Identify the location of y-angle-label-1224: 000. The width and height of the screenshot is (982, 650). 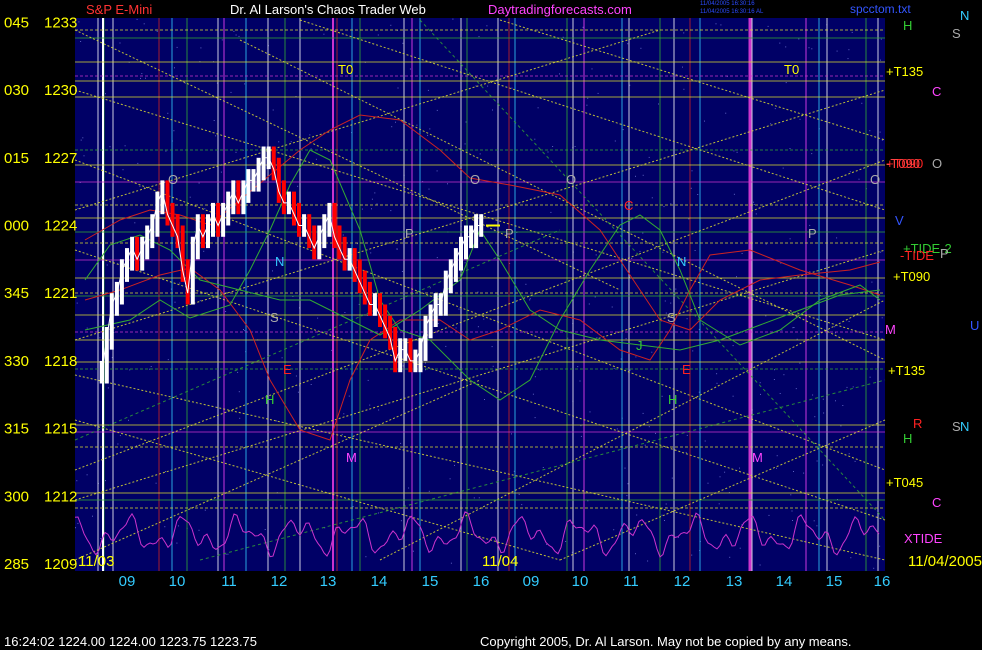
(16, 226).